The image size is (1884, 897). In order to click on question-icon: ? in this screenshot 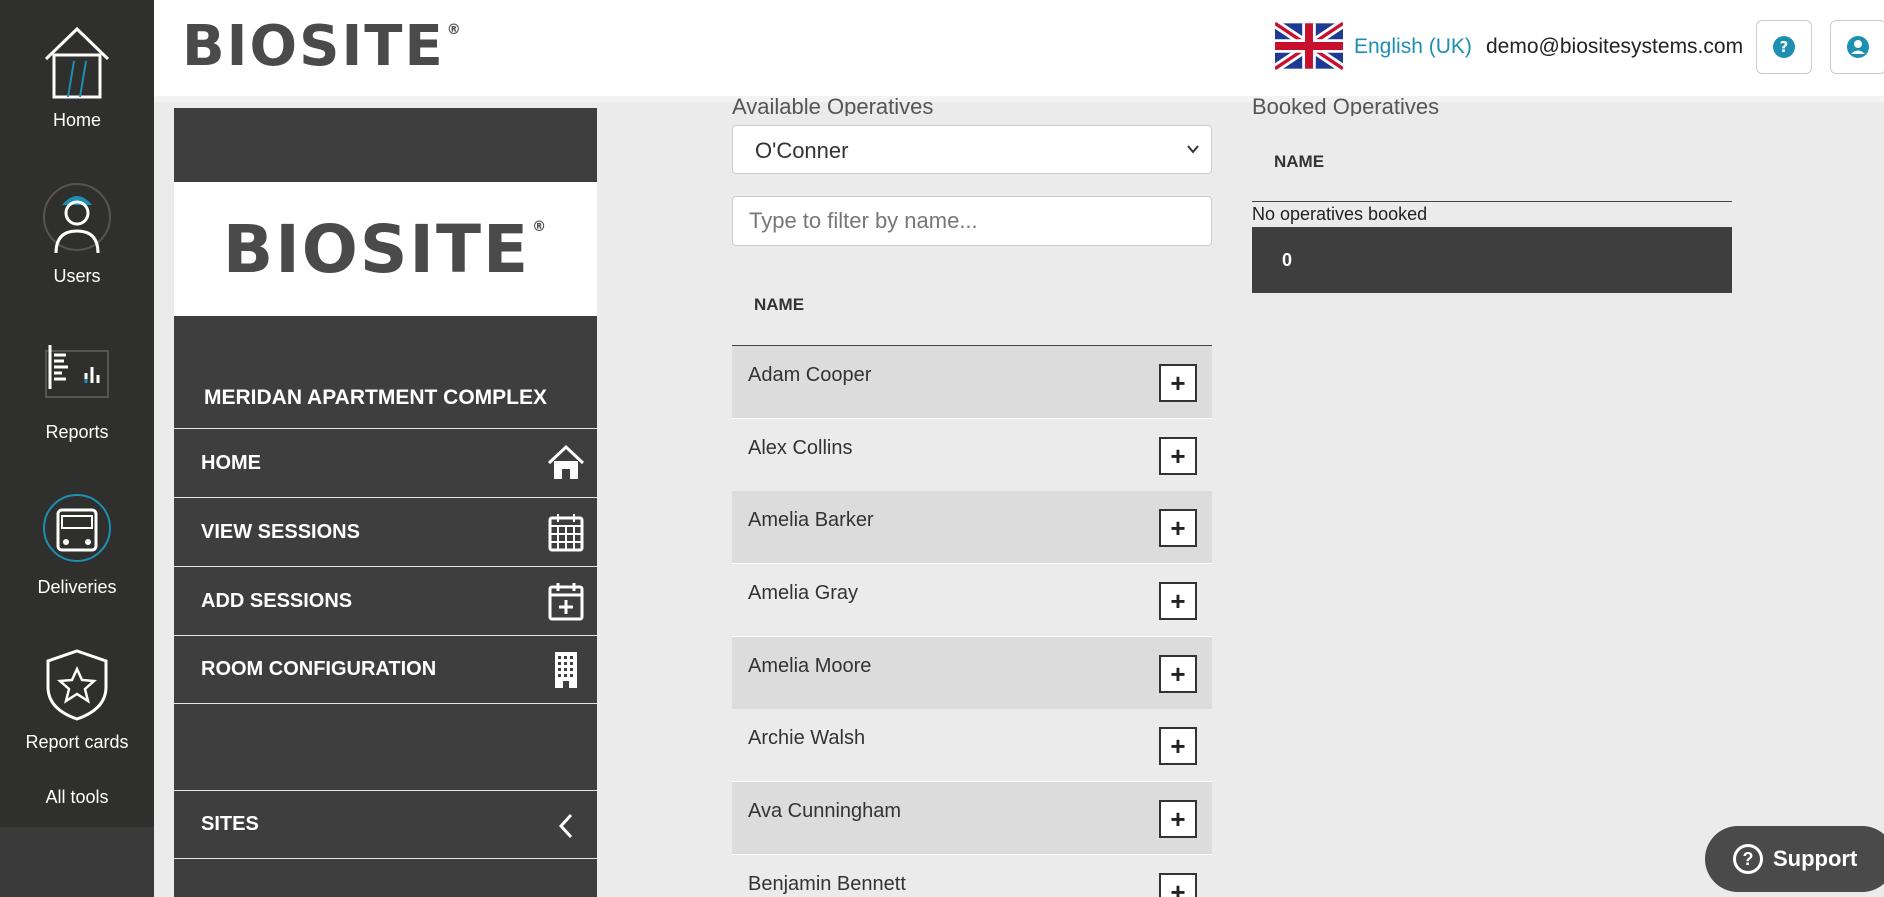, I will do `click(1748, 859)`.